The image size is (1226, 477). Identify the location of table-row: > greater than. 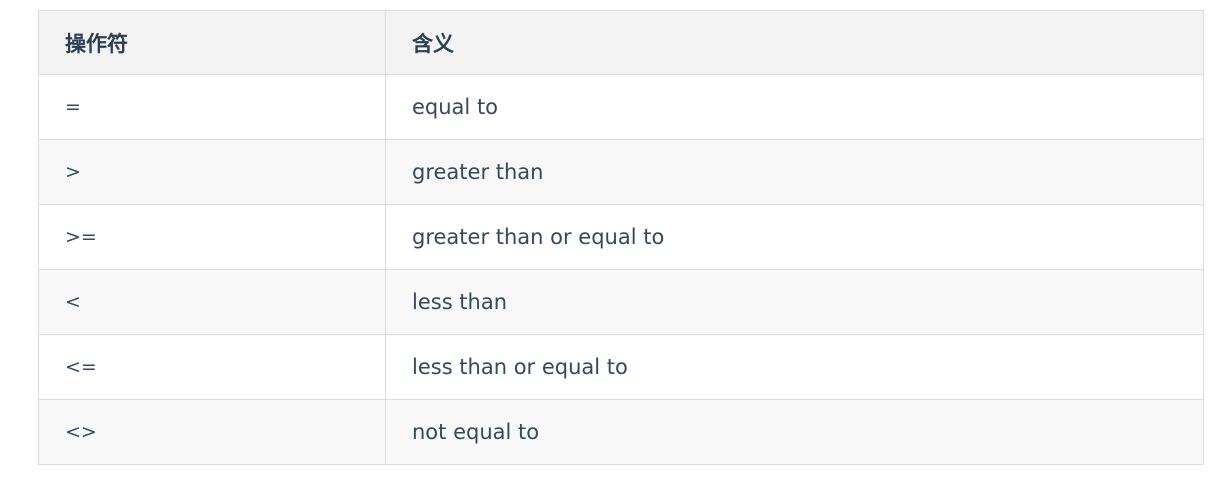
(621, 172).